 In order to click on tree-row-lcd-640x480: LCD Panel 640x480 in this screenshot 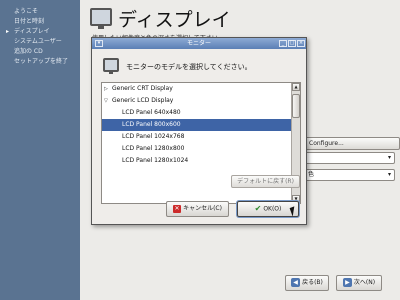, I will do `click(196, 113)`.